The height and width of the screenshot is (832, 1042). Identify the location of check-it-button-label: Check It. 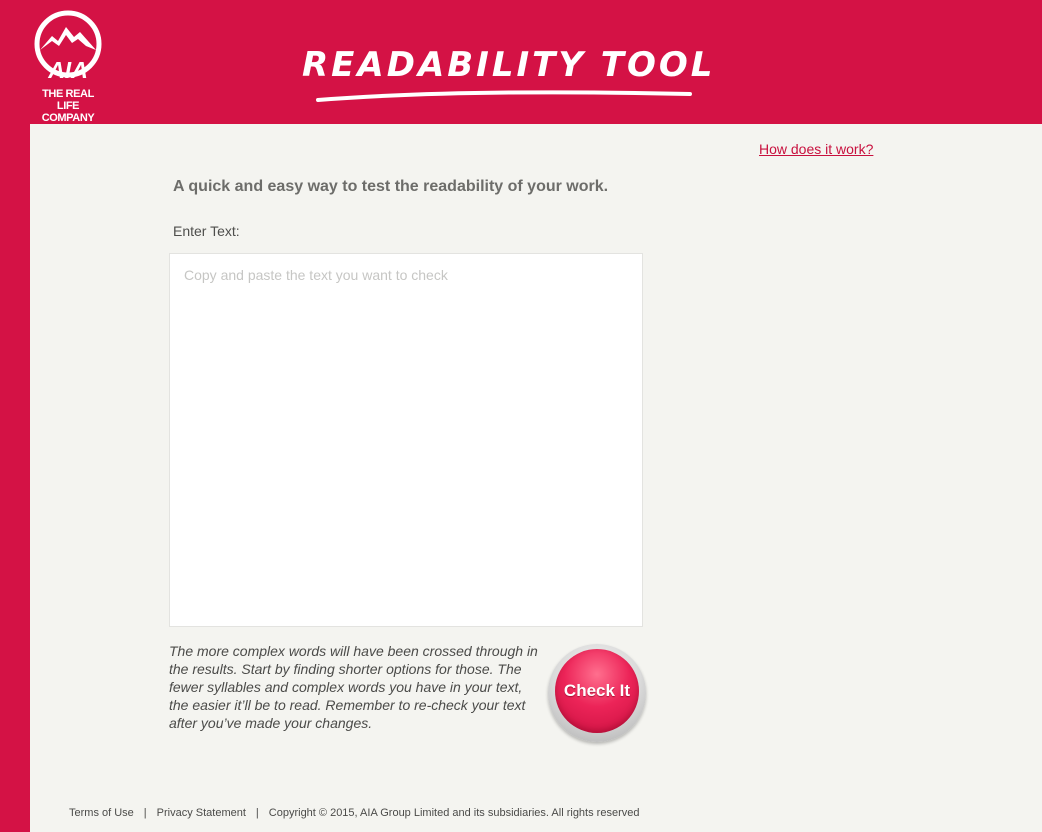
(597, 690).